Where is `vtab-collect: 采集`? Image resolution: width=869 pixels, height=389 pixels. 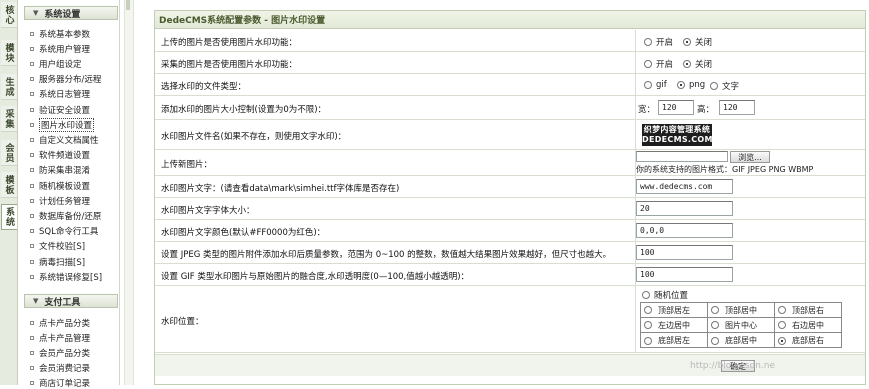 vtab-collect: 采集 is located at coordinates (9, 119).